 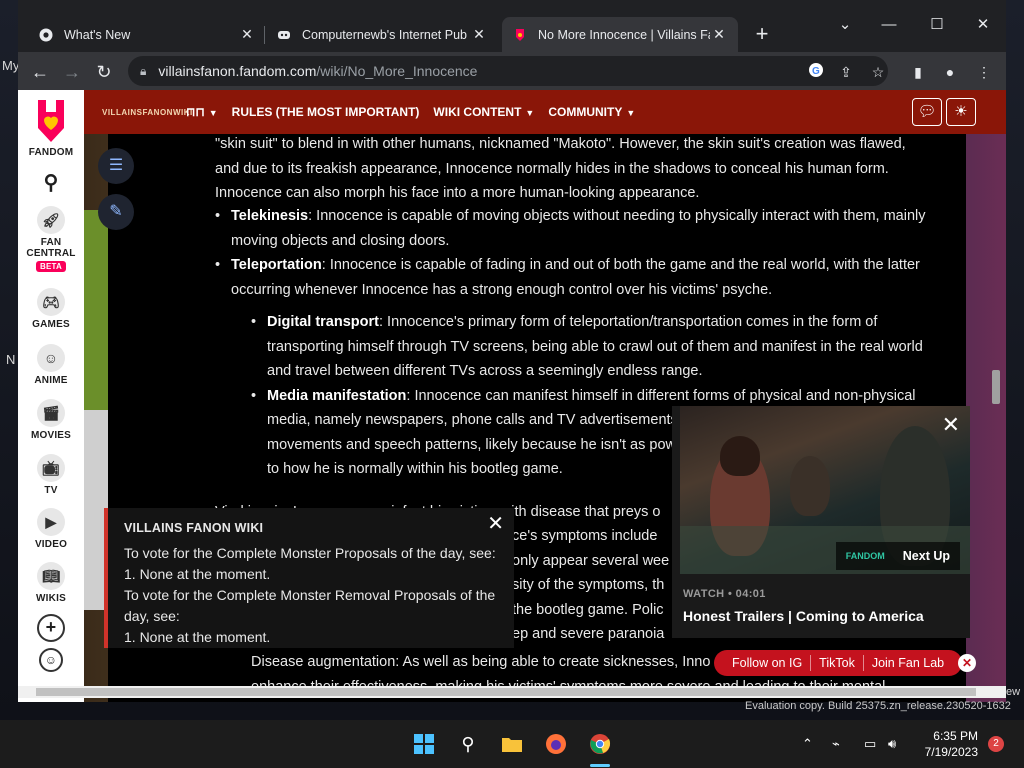 I want to click on nav-label: RULES (THE MOST IMPORTANT), so click(x=325, y=112).